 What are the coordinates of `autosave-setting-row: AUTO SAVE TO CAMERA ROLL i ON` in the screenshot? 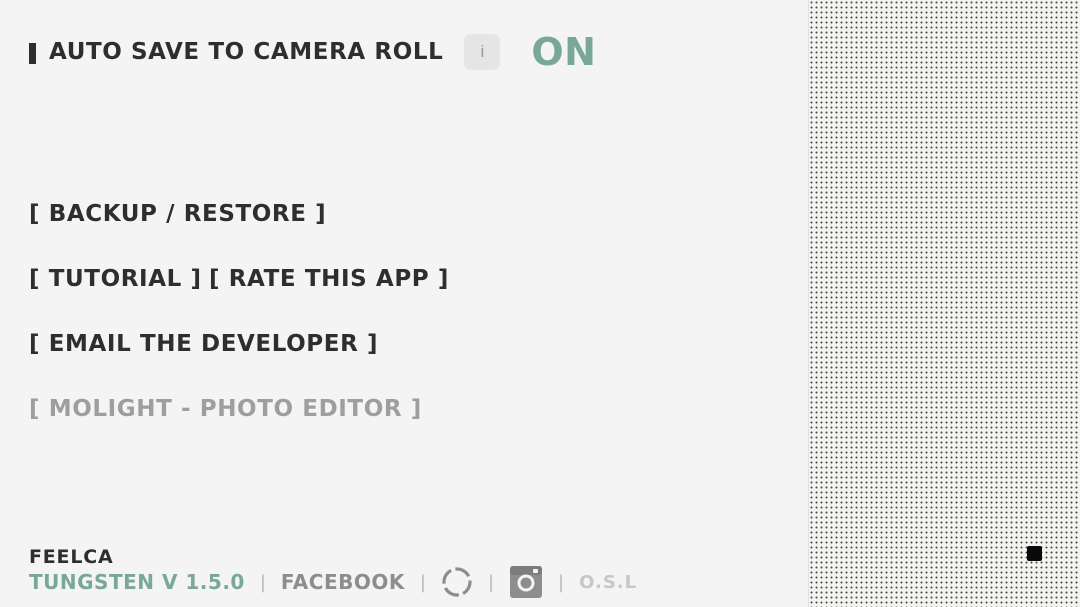 It's located at (312, 52).